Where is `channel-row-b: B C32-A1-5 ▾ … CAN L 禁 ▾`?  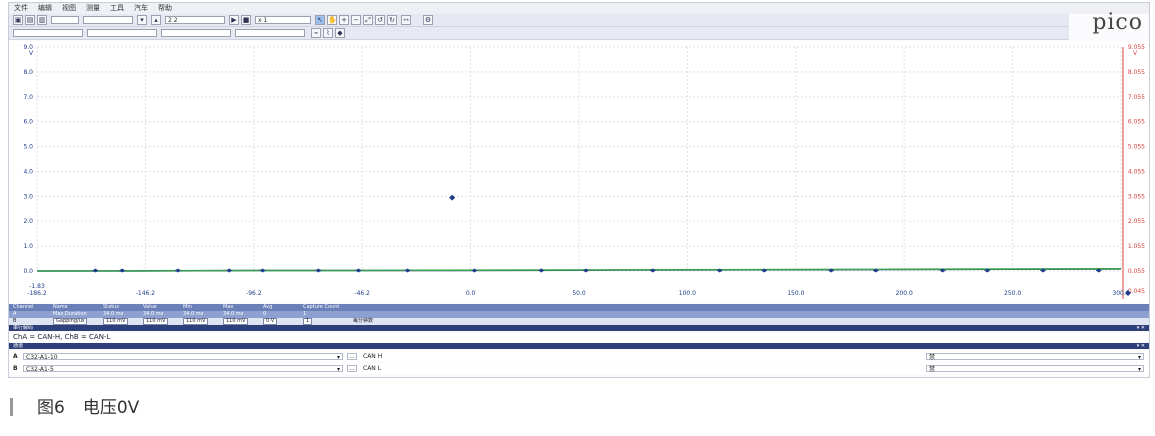
channel-row-b: B C32-A1-5 ▾ … CAN L 禁 ▾ is located at coordinates (579, 368).